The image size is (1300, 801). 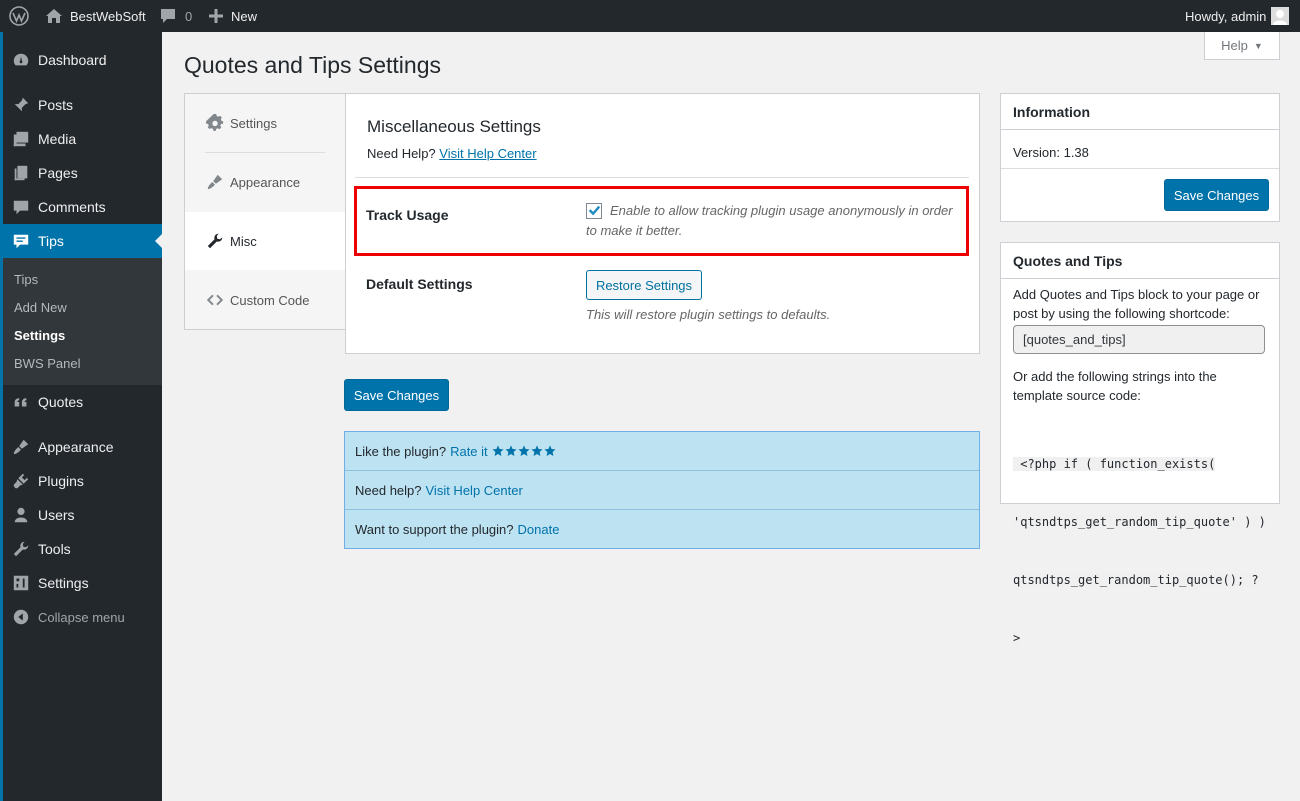 What do you see at coordinates (539, 529) in the screenshot?
I see `donate-link: Donate` at bounding box center [539, 529].